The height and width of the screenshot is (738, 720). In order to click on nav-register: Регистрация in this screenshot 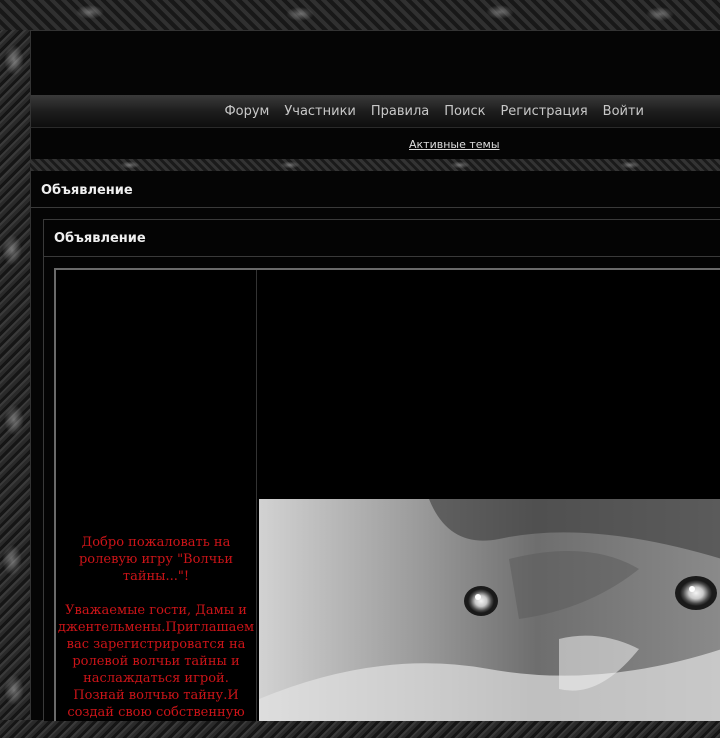, I will do `click(543, 111)`.